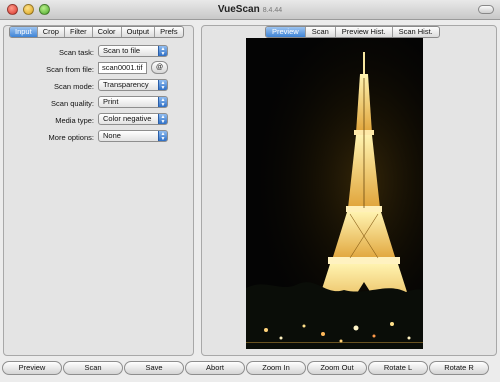 The height and width of the screenshot is (382, 500). I want to click on title-bar: VueScan 8.4.44, so click(250, 10).